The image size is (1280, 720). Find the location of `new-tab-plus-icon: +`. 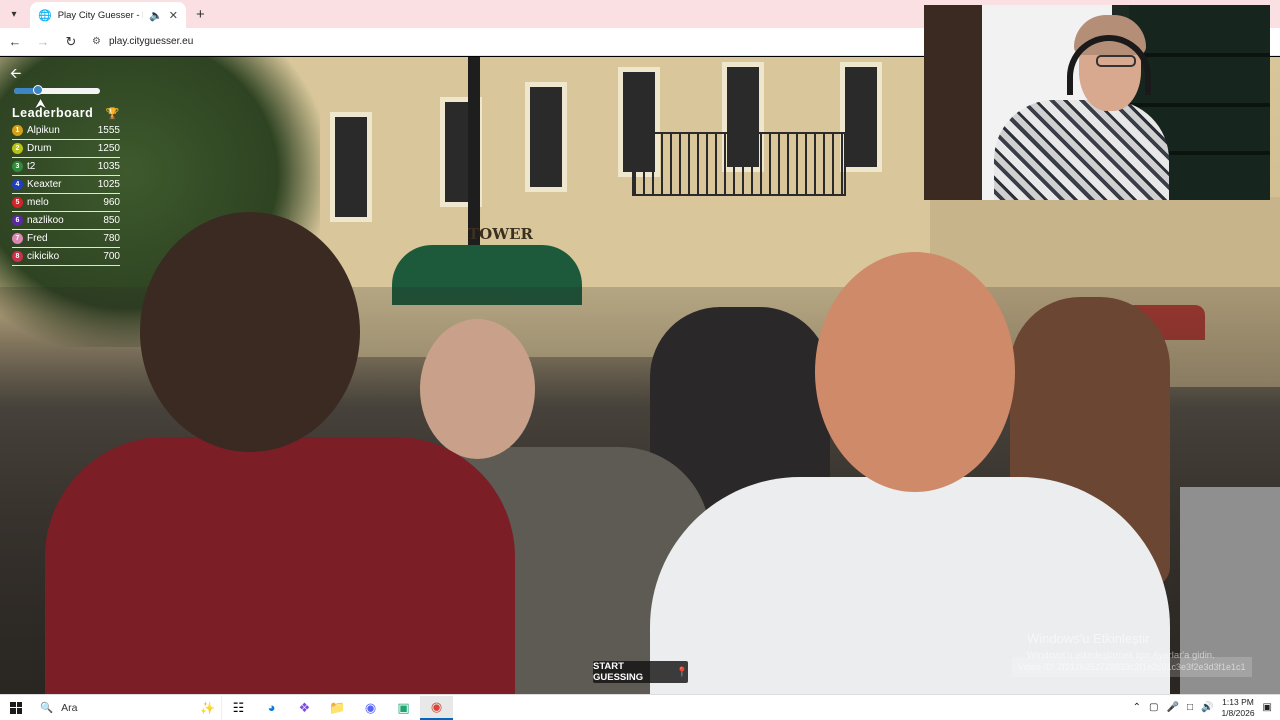

new-tab-plus-icon: + is located at coordinates (200, 14).